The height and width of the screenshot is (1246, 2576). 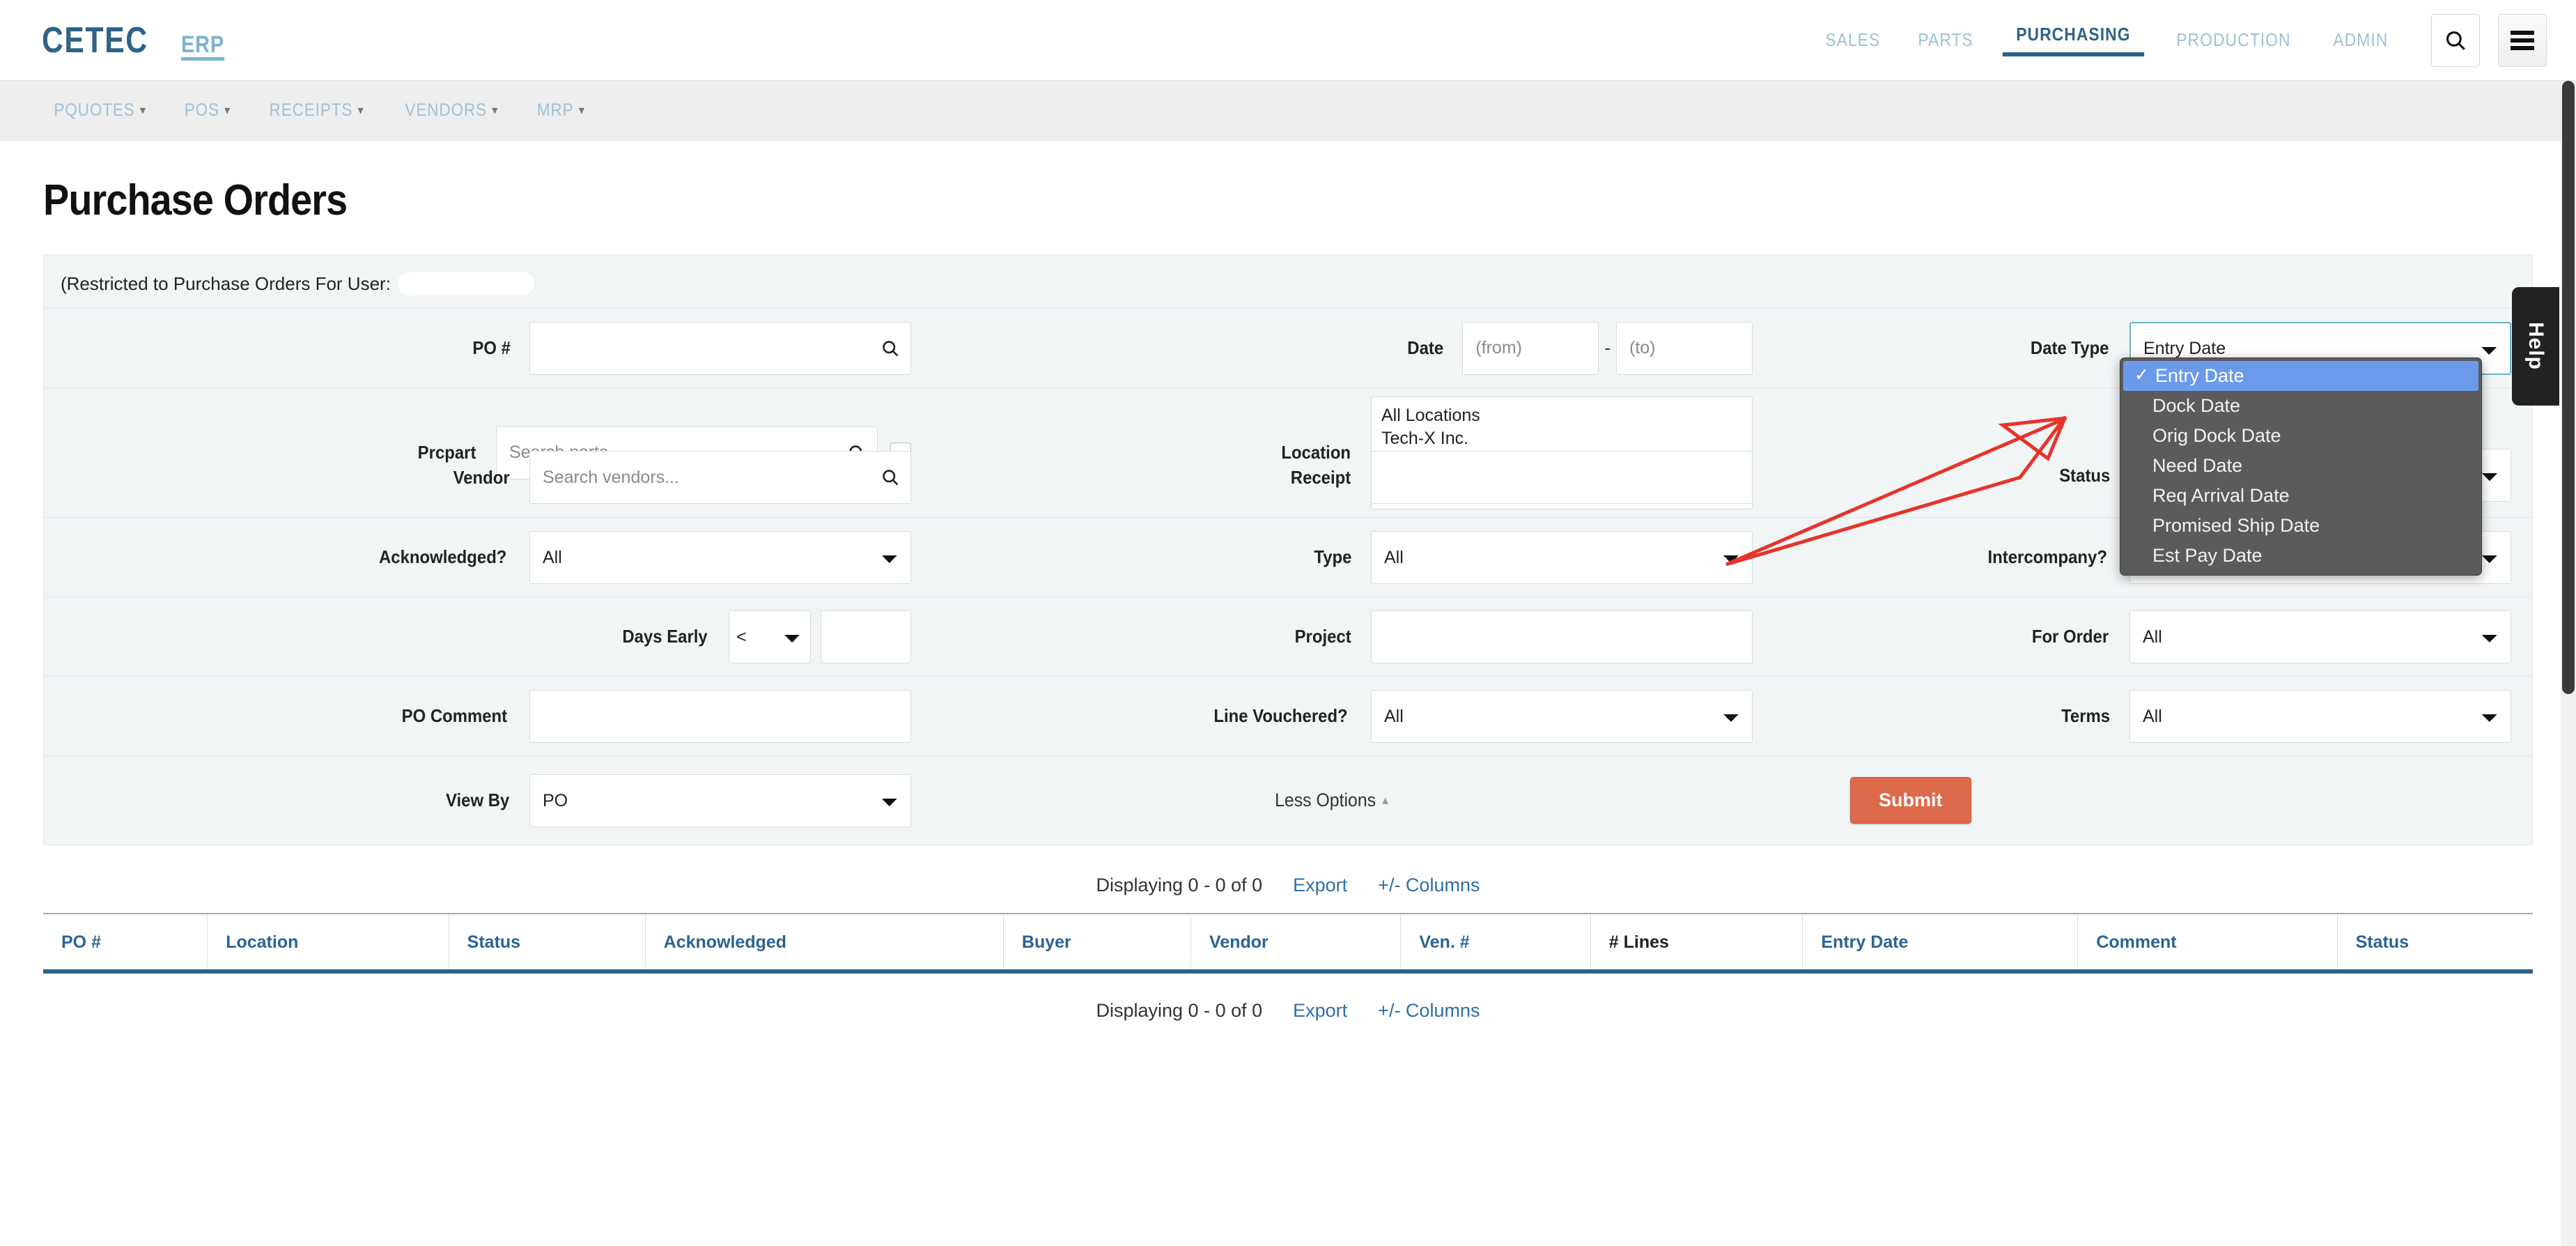 What do you see at coordinates (770, 636) in the screenshot?
I see `days-early-operator-select: <` at bounding box center [770, 636].